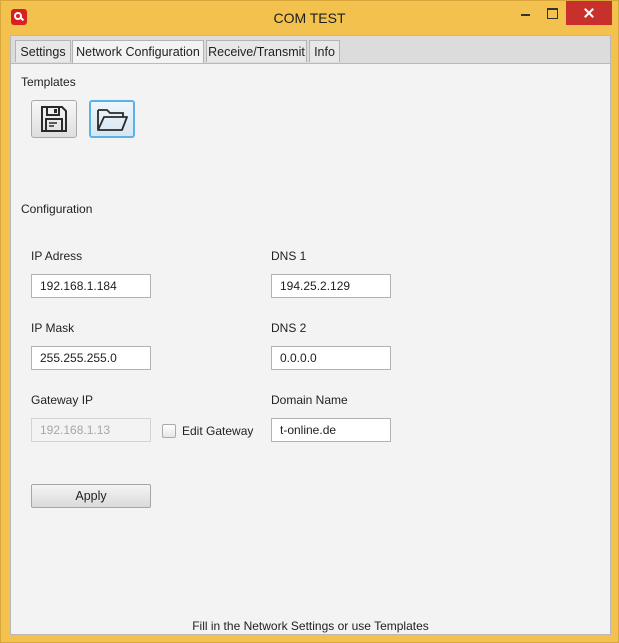  I want to click on tab-network-configuration: Network Configuration, so click(138, 51).